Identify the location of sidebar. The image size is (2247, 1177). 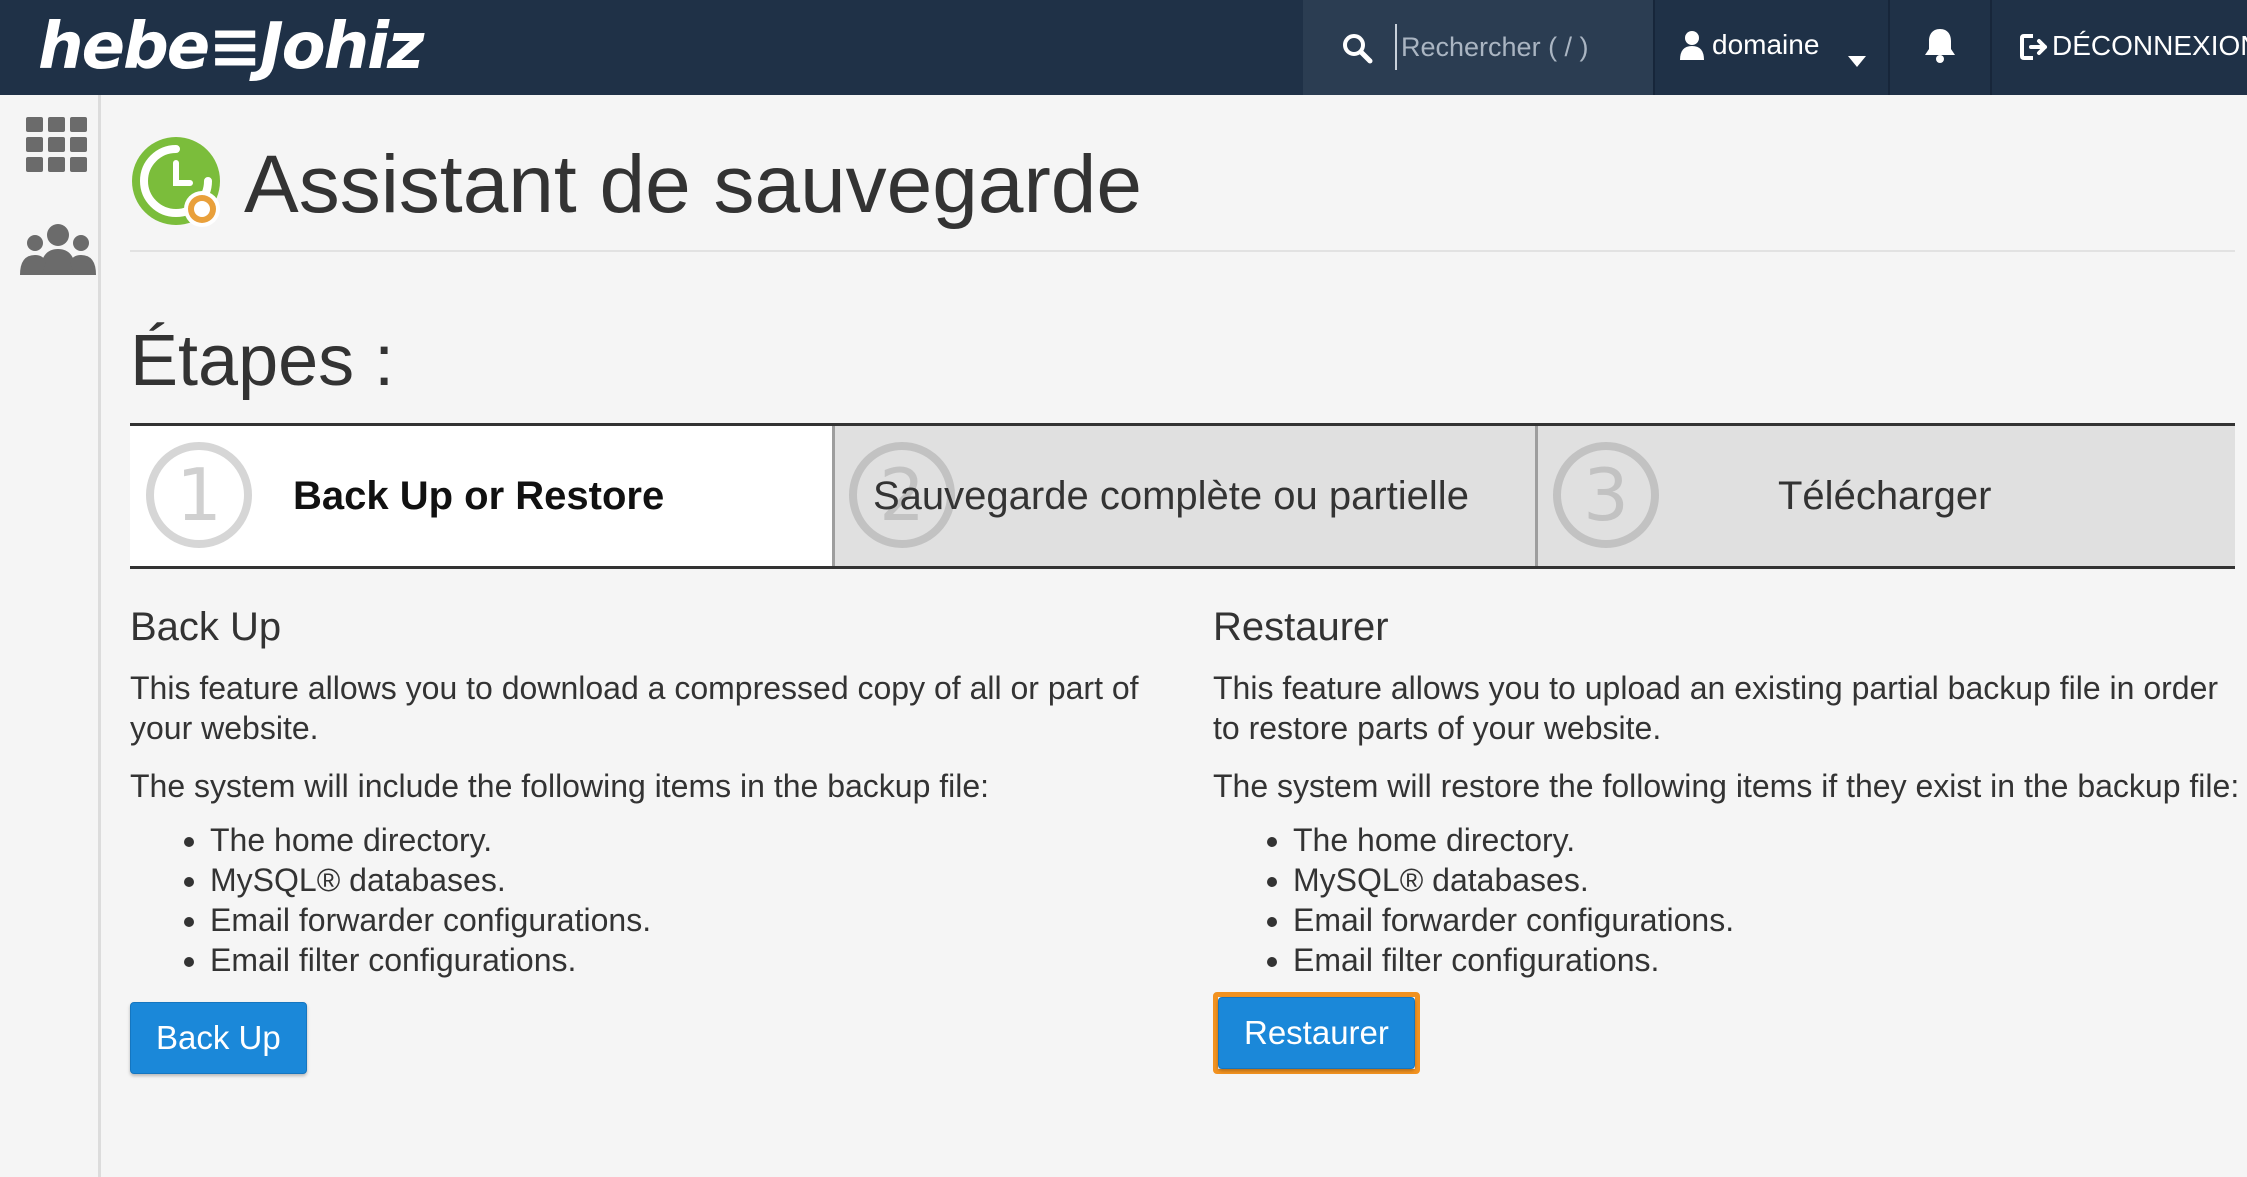
(50, 636).